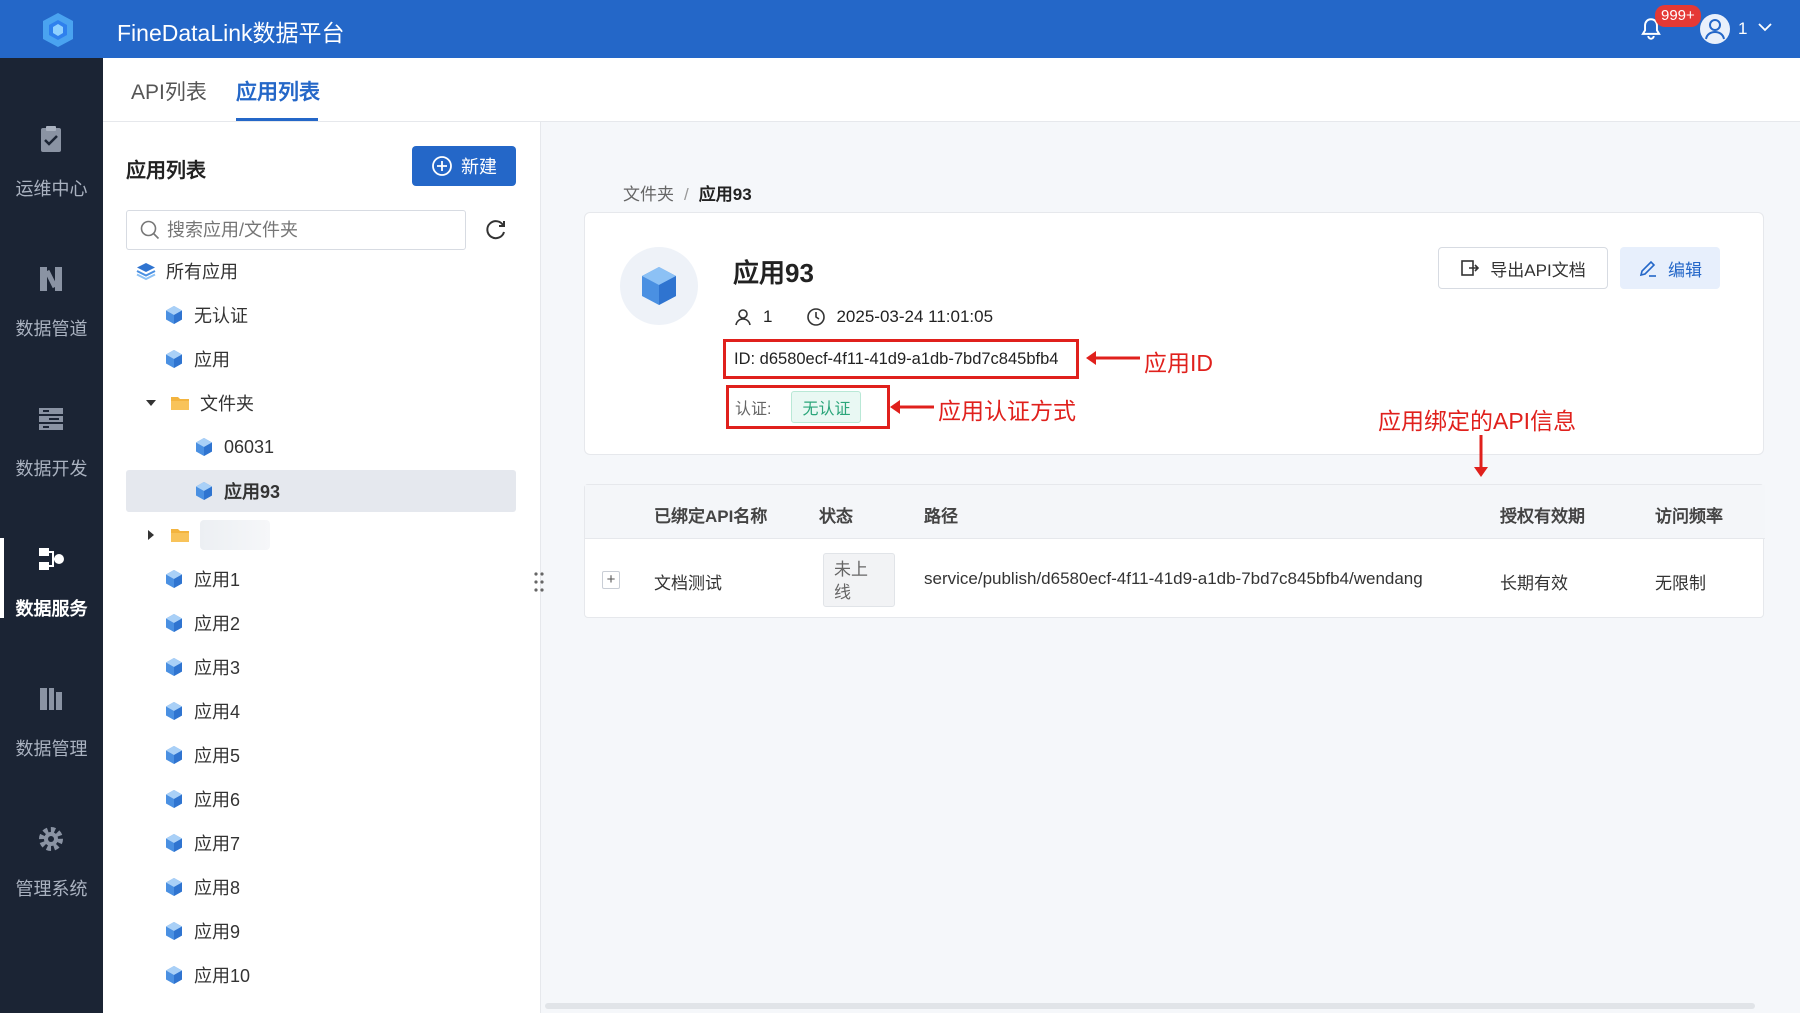 The width and height of the screenshot is (1800, 1013). I want to click on tree-app-item: 无认证, so click(321, 315).